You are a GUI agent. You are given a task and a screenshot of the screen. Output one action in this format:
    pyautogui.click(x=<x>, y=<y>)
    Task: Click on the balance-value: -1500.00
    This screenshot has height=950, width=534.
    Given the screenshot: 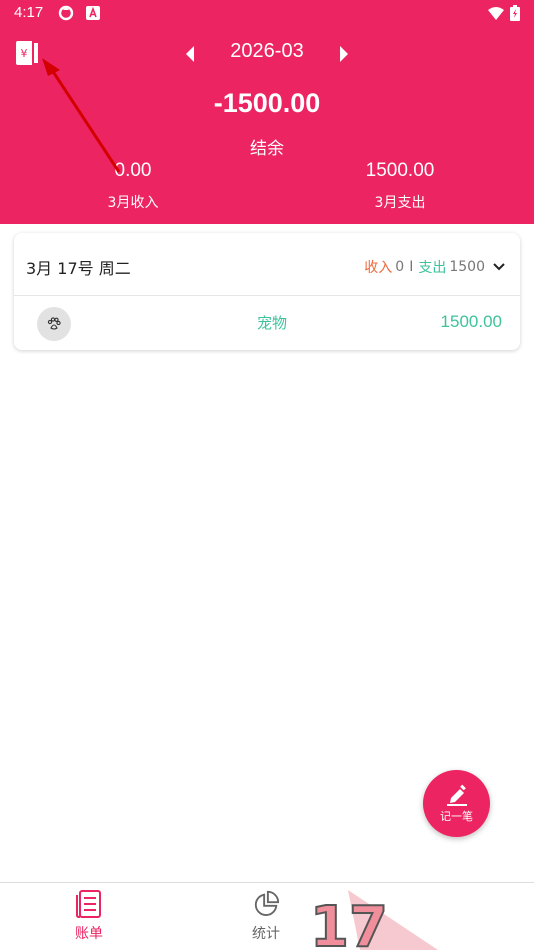 What is the action you would take?
    pyautogui.click(x=267, y=103)
    